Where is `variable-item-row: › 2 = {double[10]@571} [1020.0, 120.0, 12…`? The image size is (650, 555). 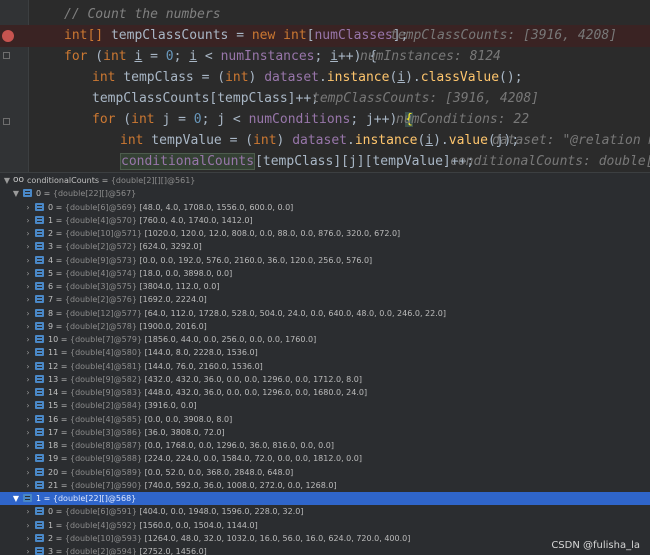
variable-item-row: › 2 = {double[10]@571} [1020.0, 120.0, 12… is located at coordinates (325, 233).